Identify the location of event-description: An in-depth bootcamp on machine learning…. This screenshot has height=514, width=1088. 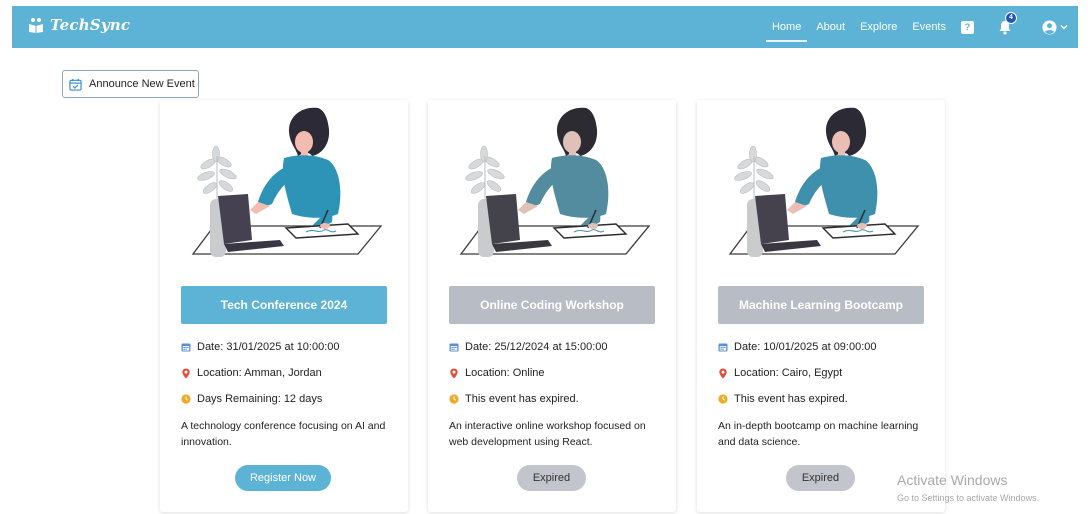
(818, 434).